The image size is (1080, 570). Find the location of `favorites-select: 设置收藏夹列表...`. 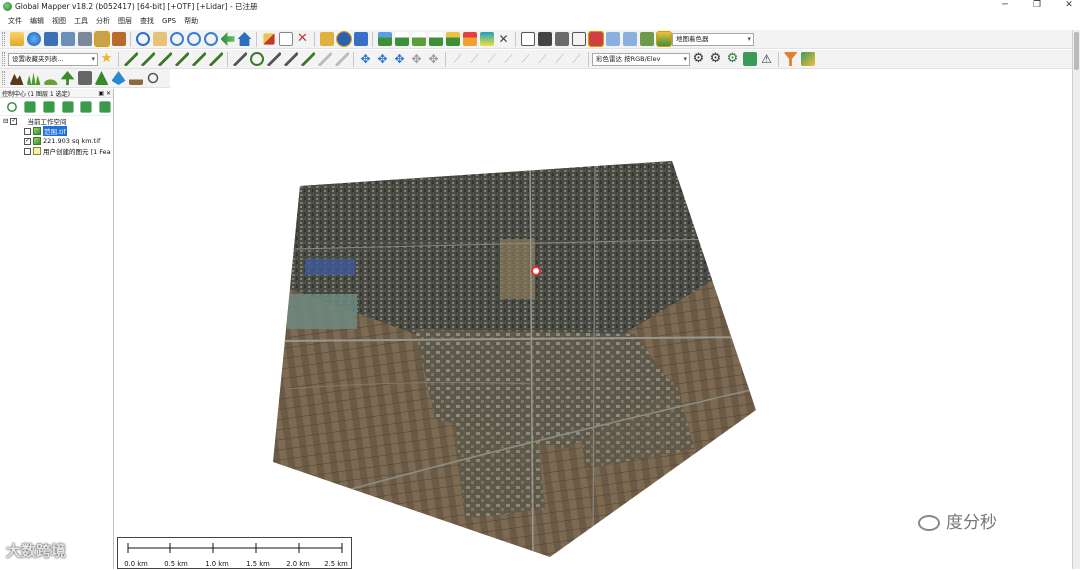

favorites-select: 设置收藏夹列表... is located at coordinates (53, 59).